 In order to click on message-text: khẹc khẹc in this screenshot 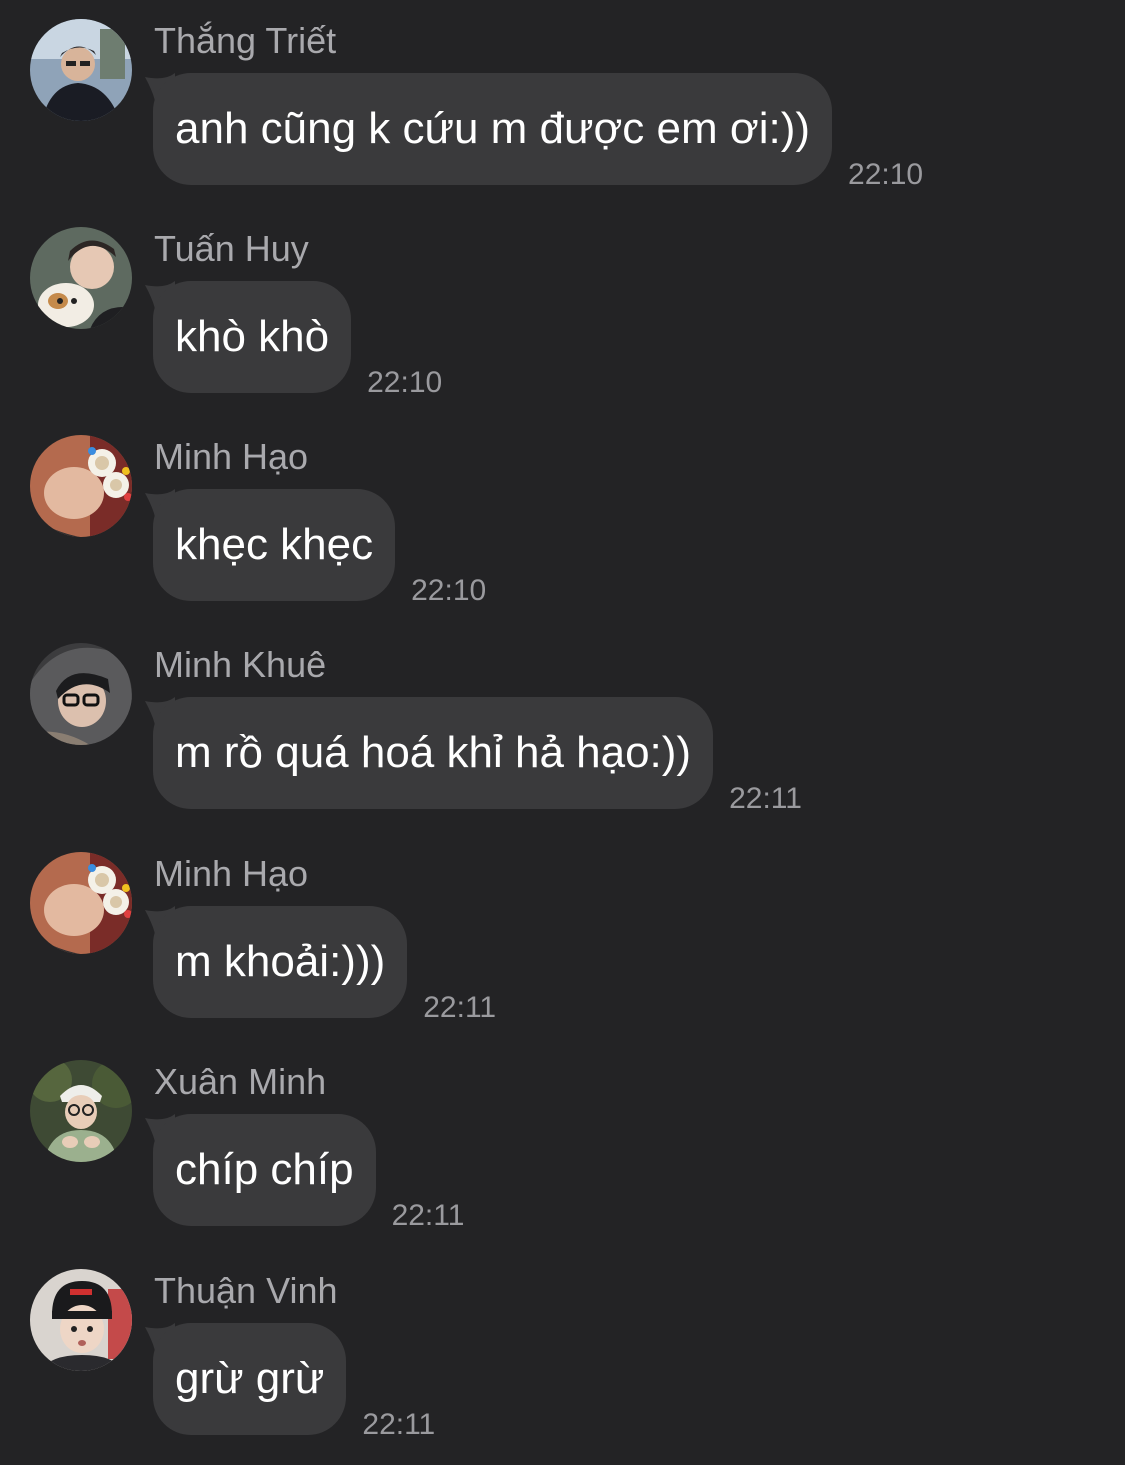, I will do `click(274, 544)`.